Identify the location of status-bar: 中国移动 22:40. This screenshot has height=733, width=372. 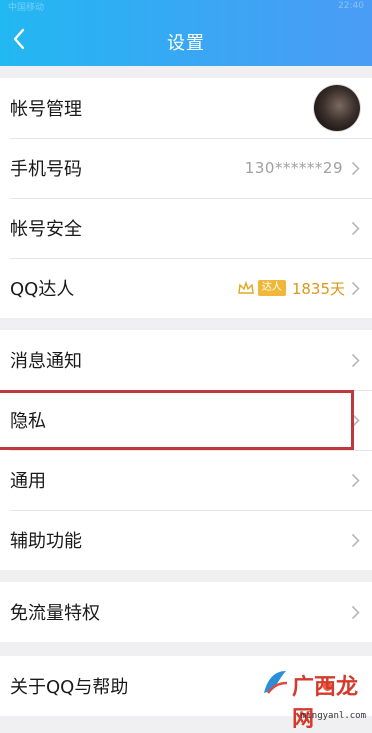
(186, 6).